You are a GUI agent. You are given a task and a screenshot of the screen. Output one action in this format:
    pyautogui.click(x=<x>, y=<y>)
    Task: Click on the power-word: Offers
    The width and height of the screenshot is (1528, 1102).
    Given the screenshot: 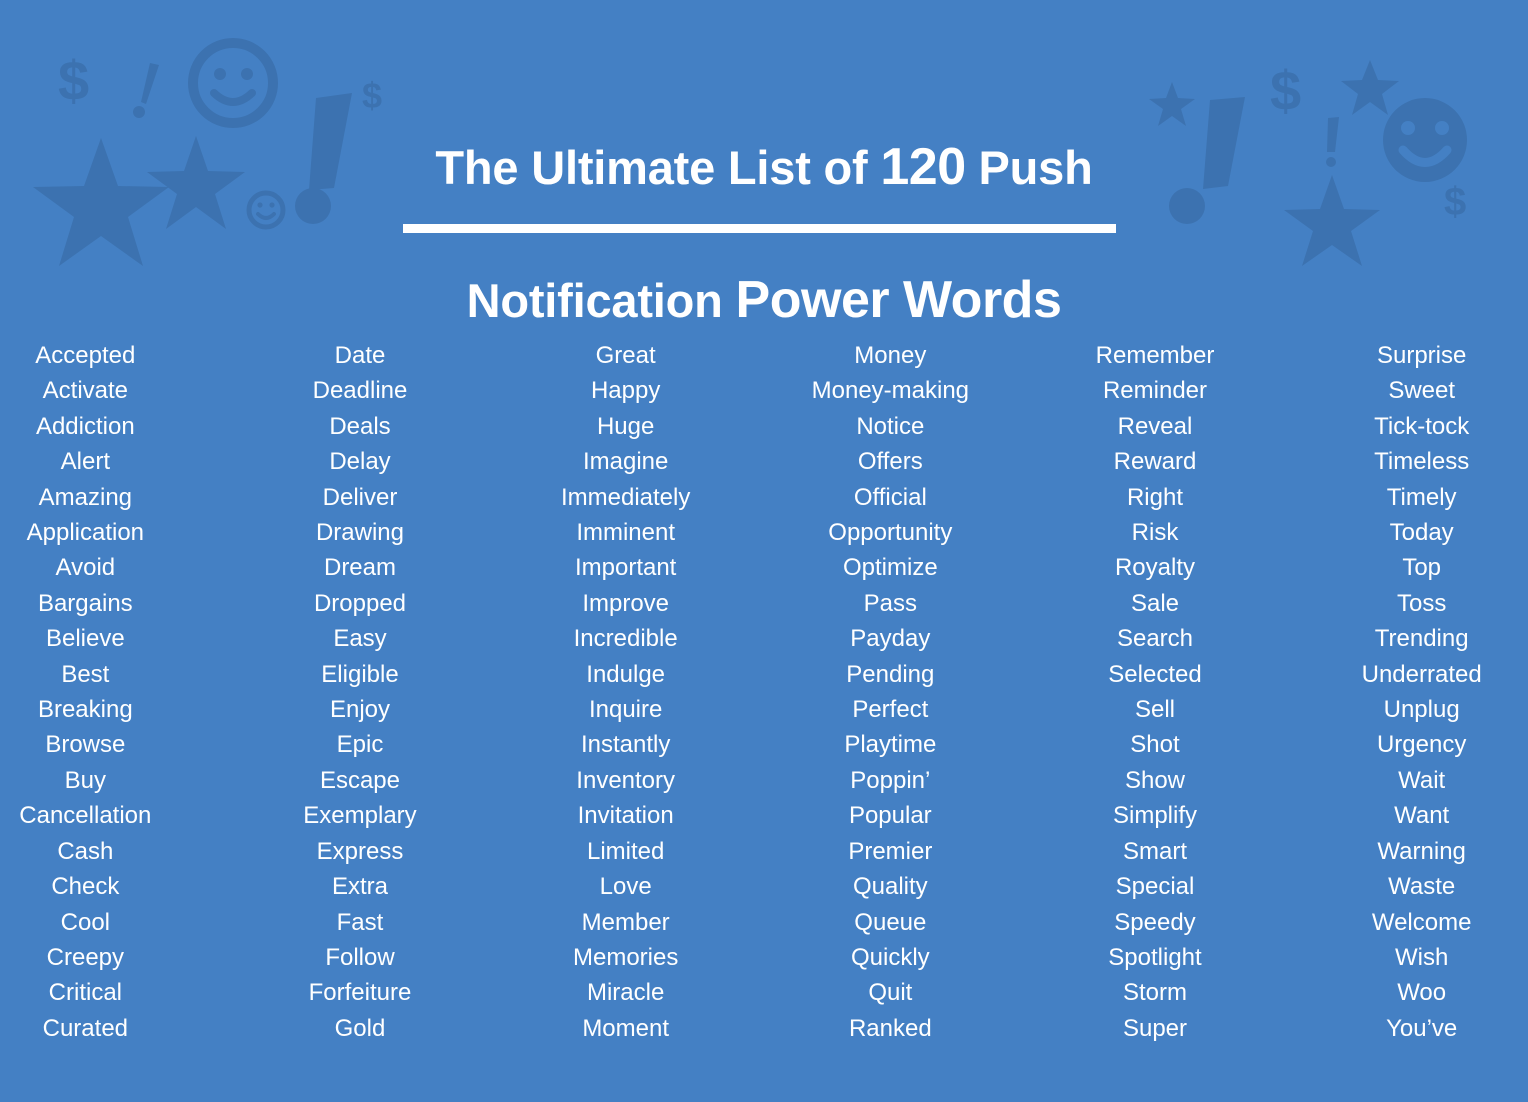 What is the action you would take?
    pyautogui.click(x=890, y=462)
    